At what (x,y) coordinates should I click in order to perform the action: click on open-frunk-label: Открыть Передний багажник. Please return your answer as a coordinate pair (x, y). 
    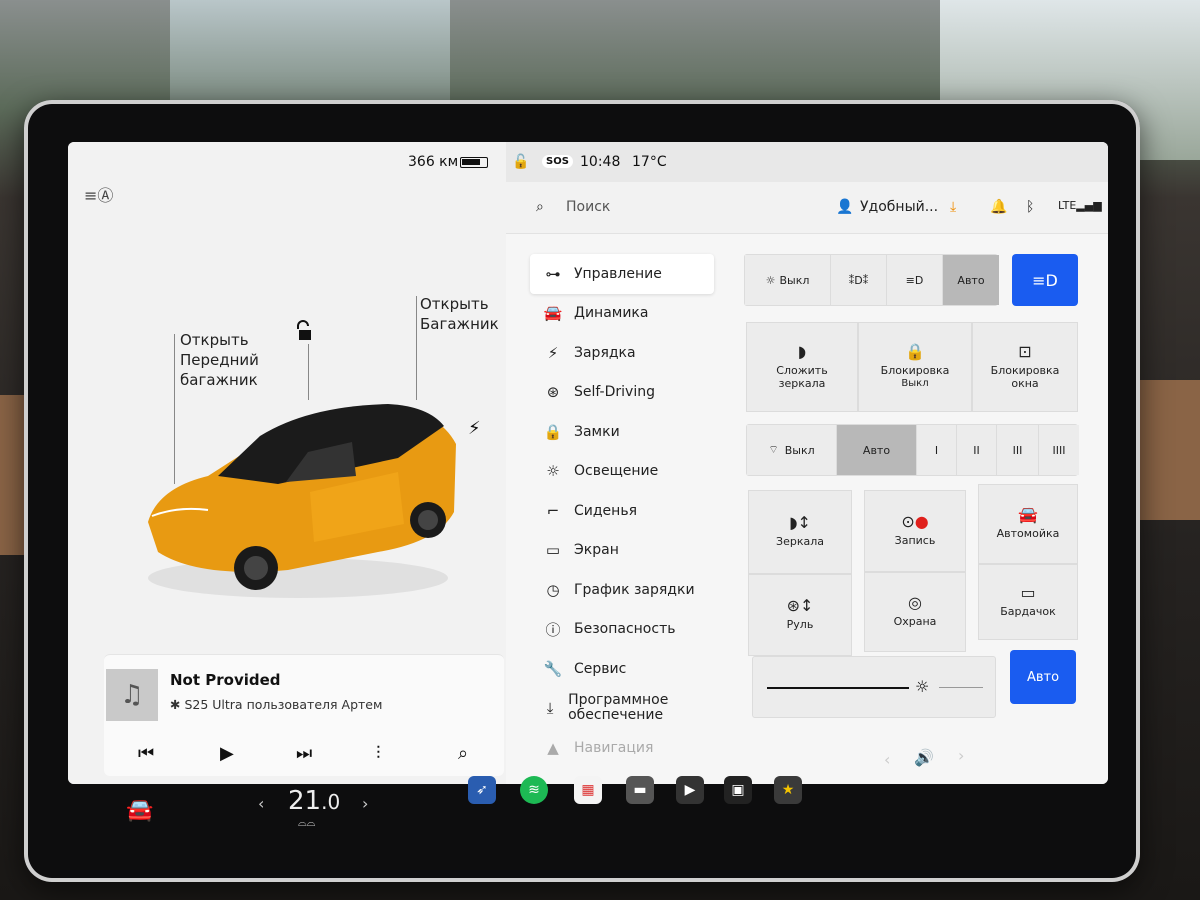
    Looking at the image, I should click on (225, 360).